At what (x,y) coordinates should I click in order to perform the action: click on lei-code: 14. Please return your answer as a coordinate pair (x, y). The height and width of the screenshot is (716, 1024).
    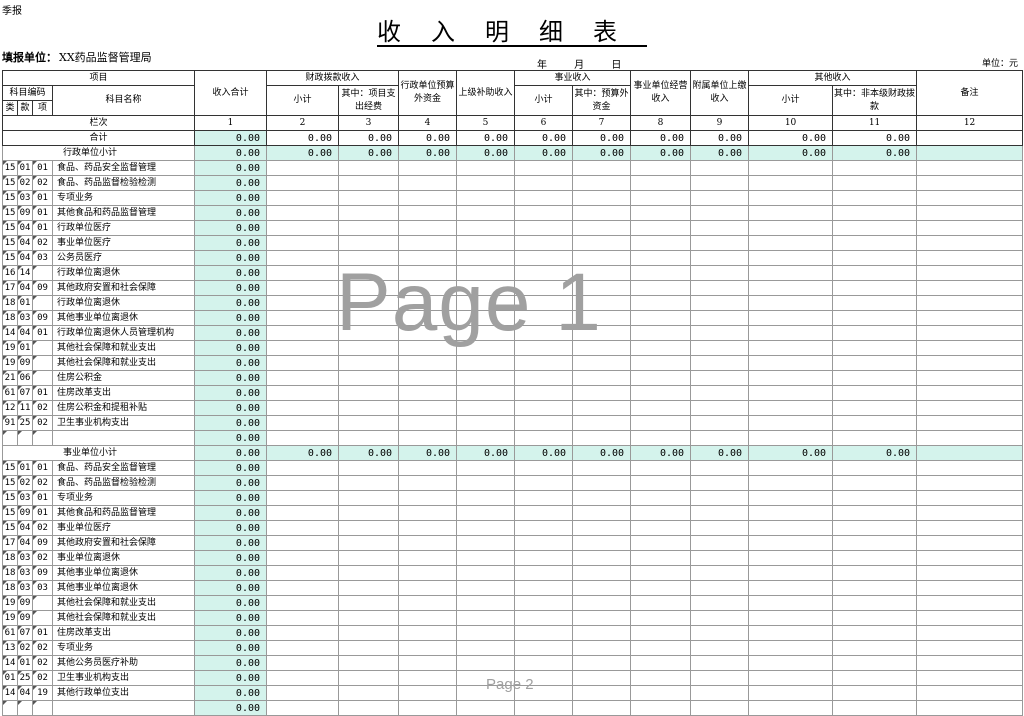
    Looking at the image, I should click on (10, 333).